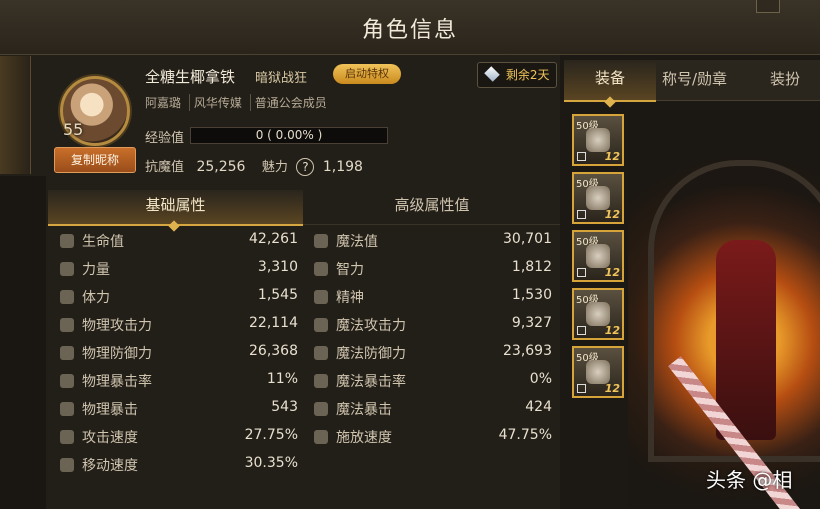  What do you see at coordinates (67, 465) in the screenshot?
I see `boot-icon` at bounding box center [67, 465].